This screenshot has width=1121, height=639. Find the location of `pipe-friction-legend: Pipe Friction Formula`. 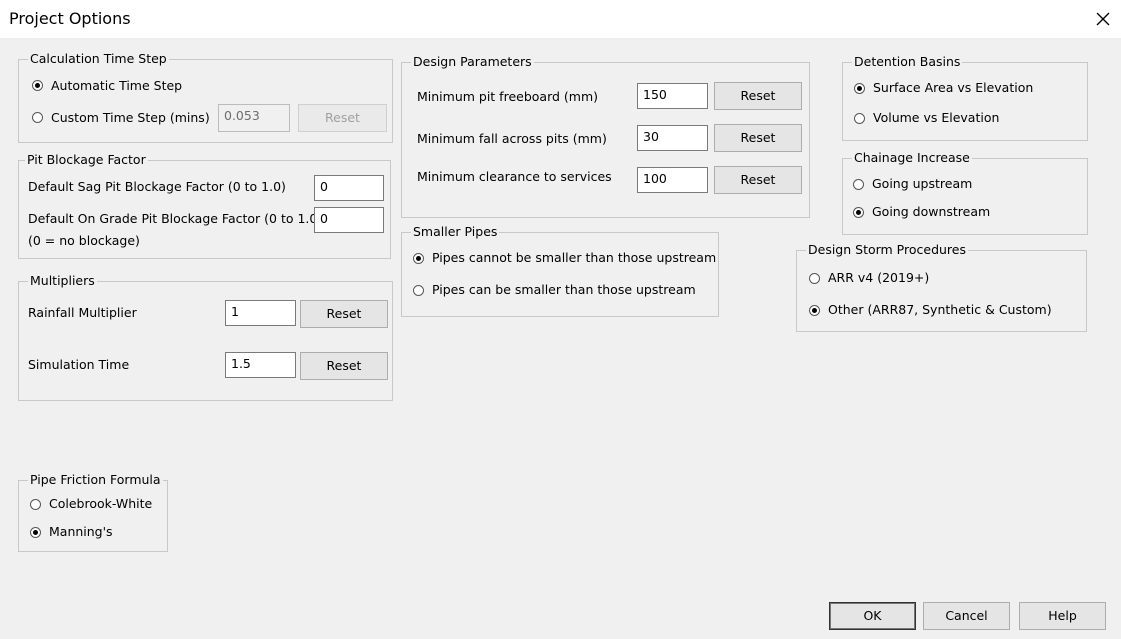

pipe-friction-legend: Pipe Friction Formula is located at coordinates (95, 480).